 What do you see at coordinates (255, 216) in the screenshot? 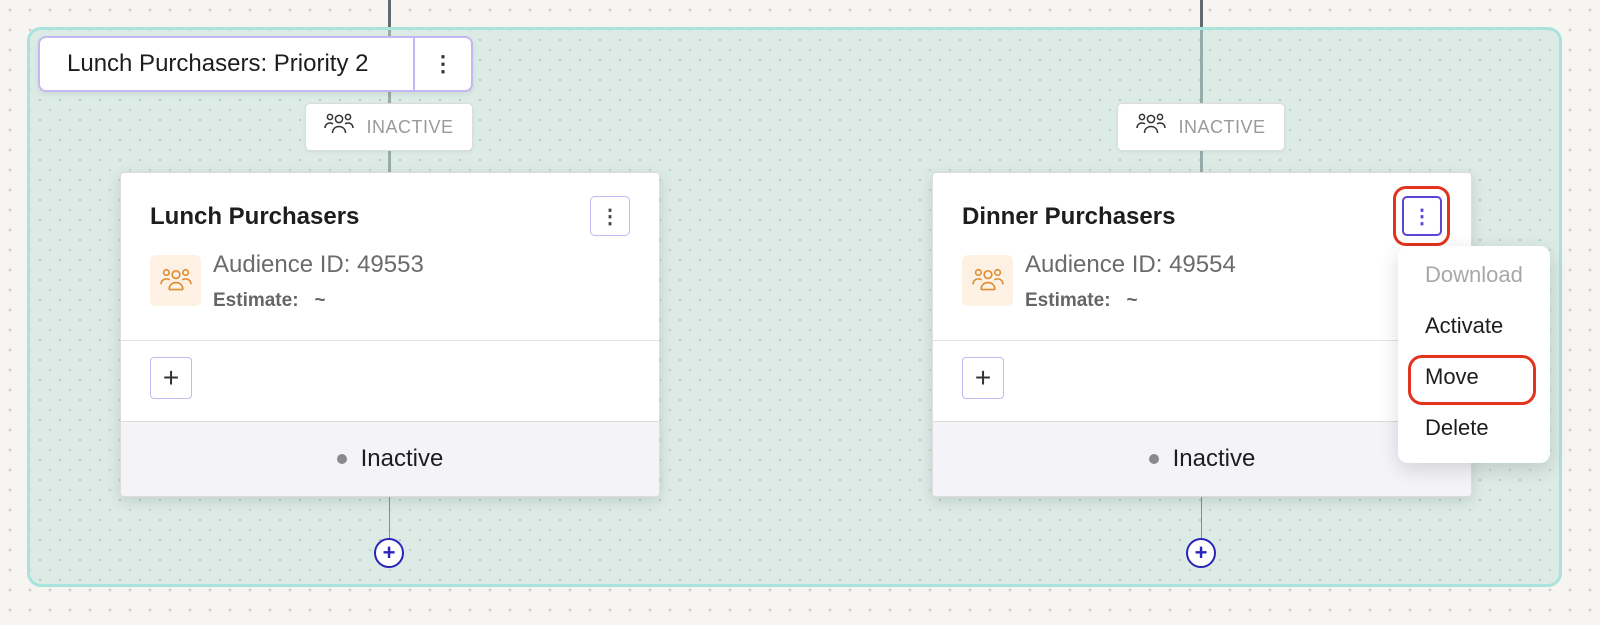
I see `card-title: Lunch Purchasers` at bounding box center [255, 216].